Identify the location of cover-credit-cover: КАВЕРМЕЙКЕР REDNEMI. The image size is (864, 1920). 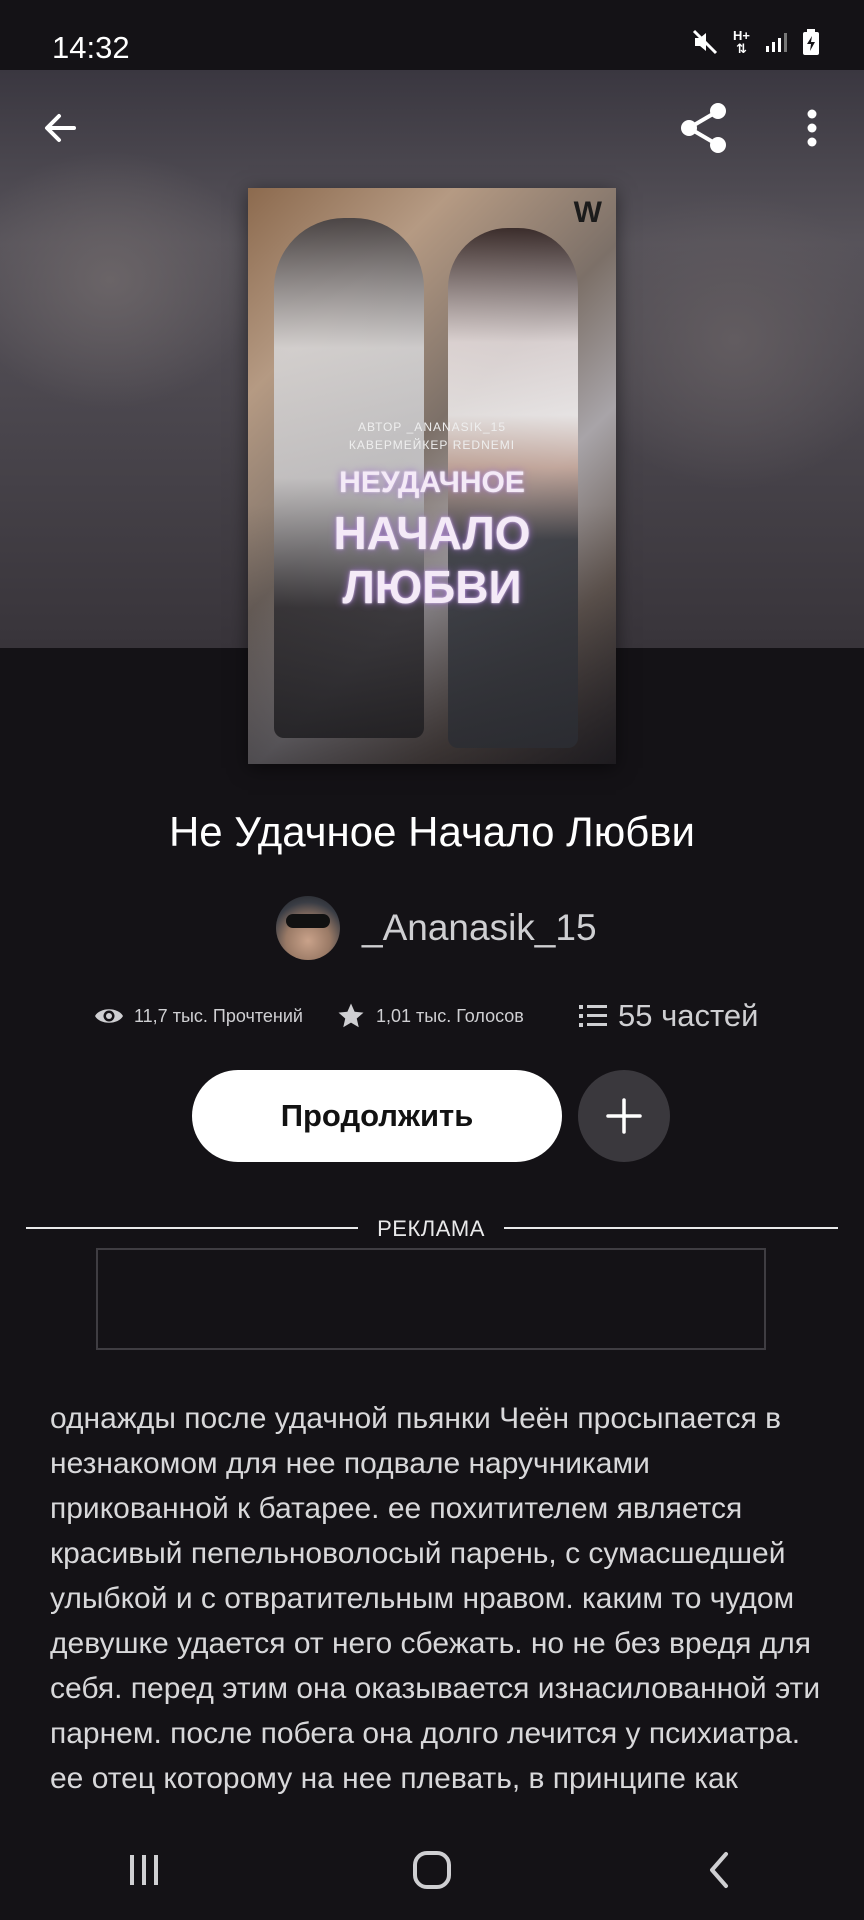
(432, 445).